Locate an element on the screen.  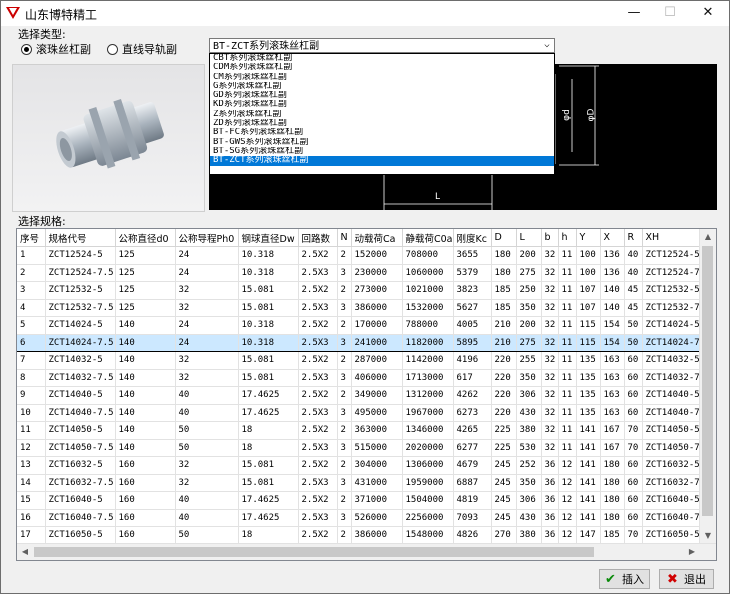
column-header: 钢球直径Dw is located at coordinates (268, 238).